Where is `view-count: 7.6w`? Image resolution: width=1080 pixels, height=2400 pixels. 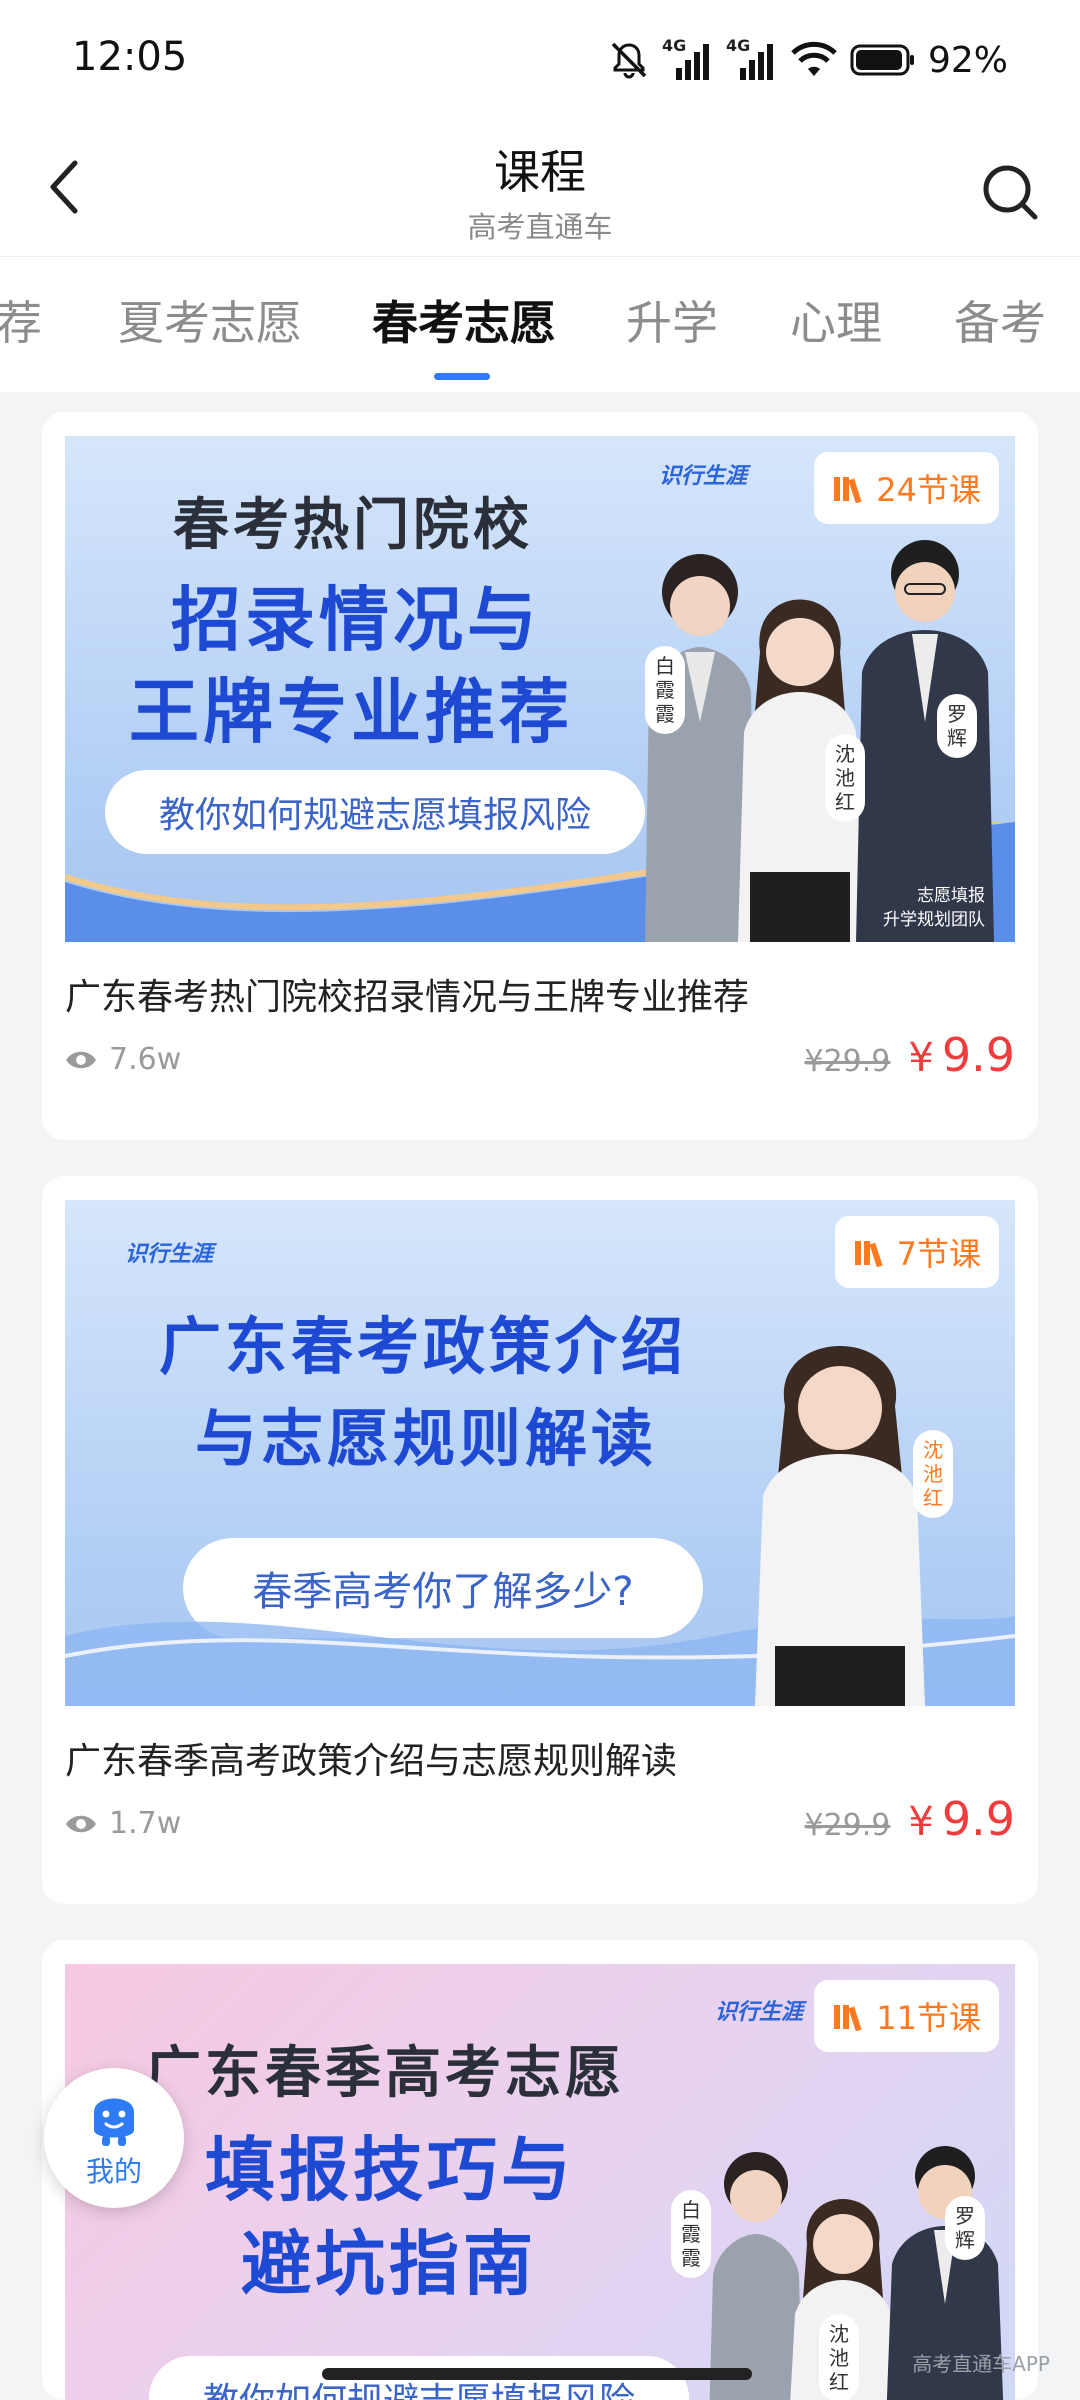 view-count: 7.6w is located at coordinates (123, 1059).